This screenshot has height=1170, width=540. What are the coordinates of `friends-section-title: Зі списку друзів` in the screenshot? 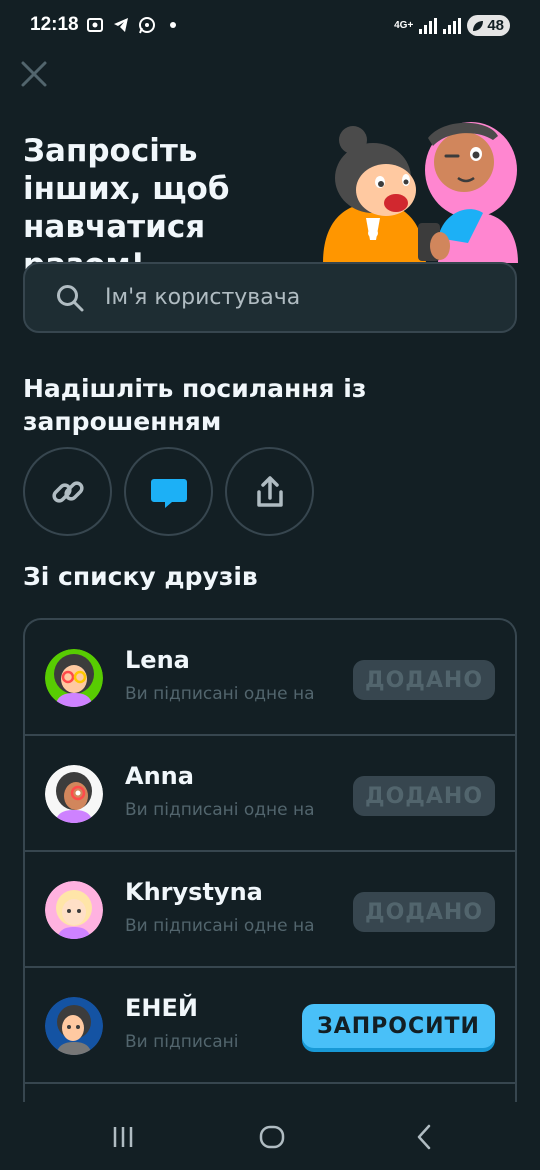 It's located at (140, 576).